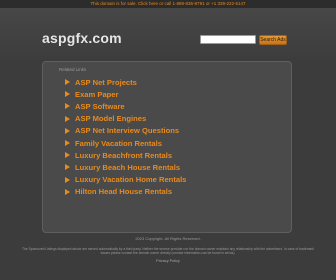  What do you see at coordinates (127, 130) in the screenshot?
I see `link-asp-net-interview-questions: ASP Net Interview Questions` at bounding box center [127, 130].